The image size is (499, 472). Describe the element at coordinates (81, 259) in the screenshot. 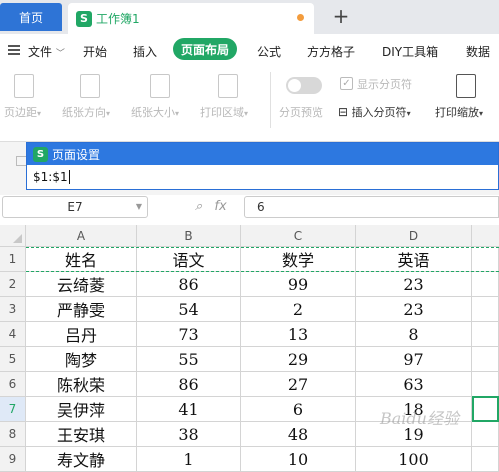

I see `table-cell: 姓名` at that location.